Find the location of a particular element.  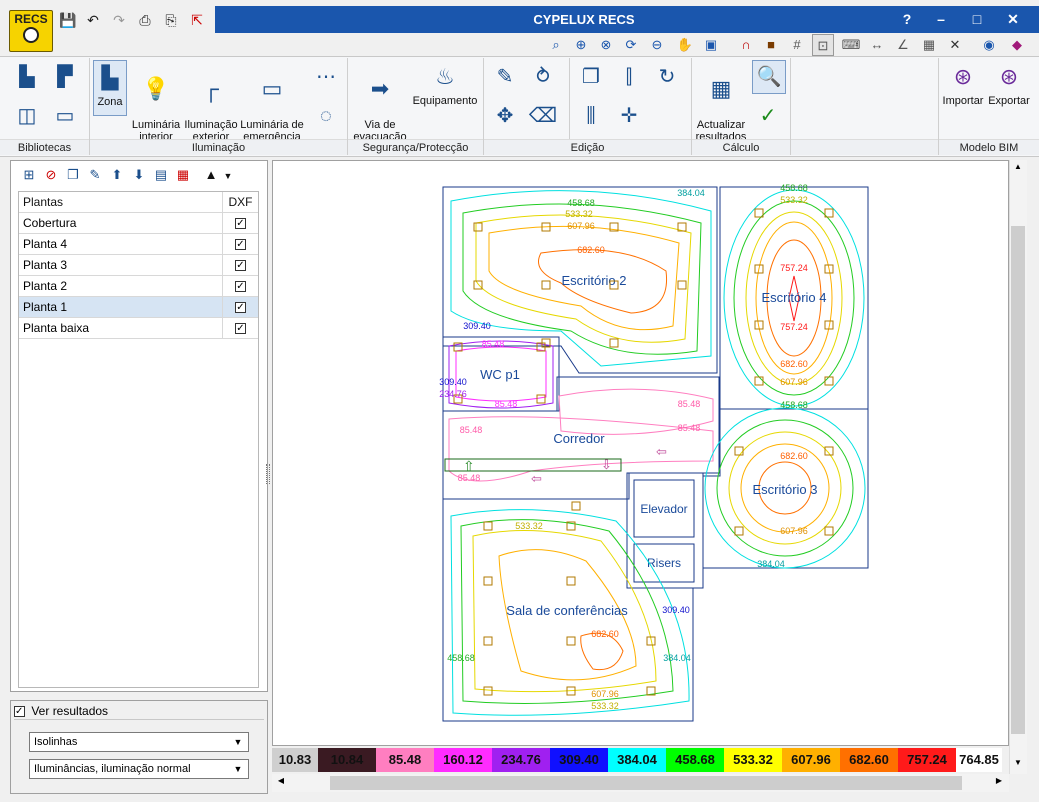

iluminacao-exterior-button: ┌ Iluminação exterior is located at coordinates (211, 102).